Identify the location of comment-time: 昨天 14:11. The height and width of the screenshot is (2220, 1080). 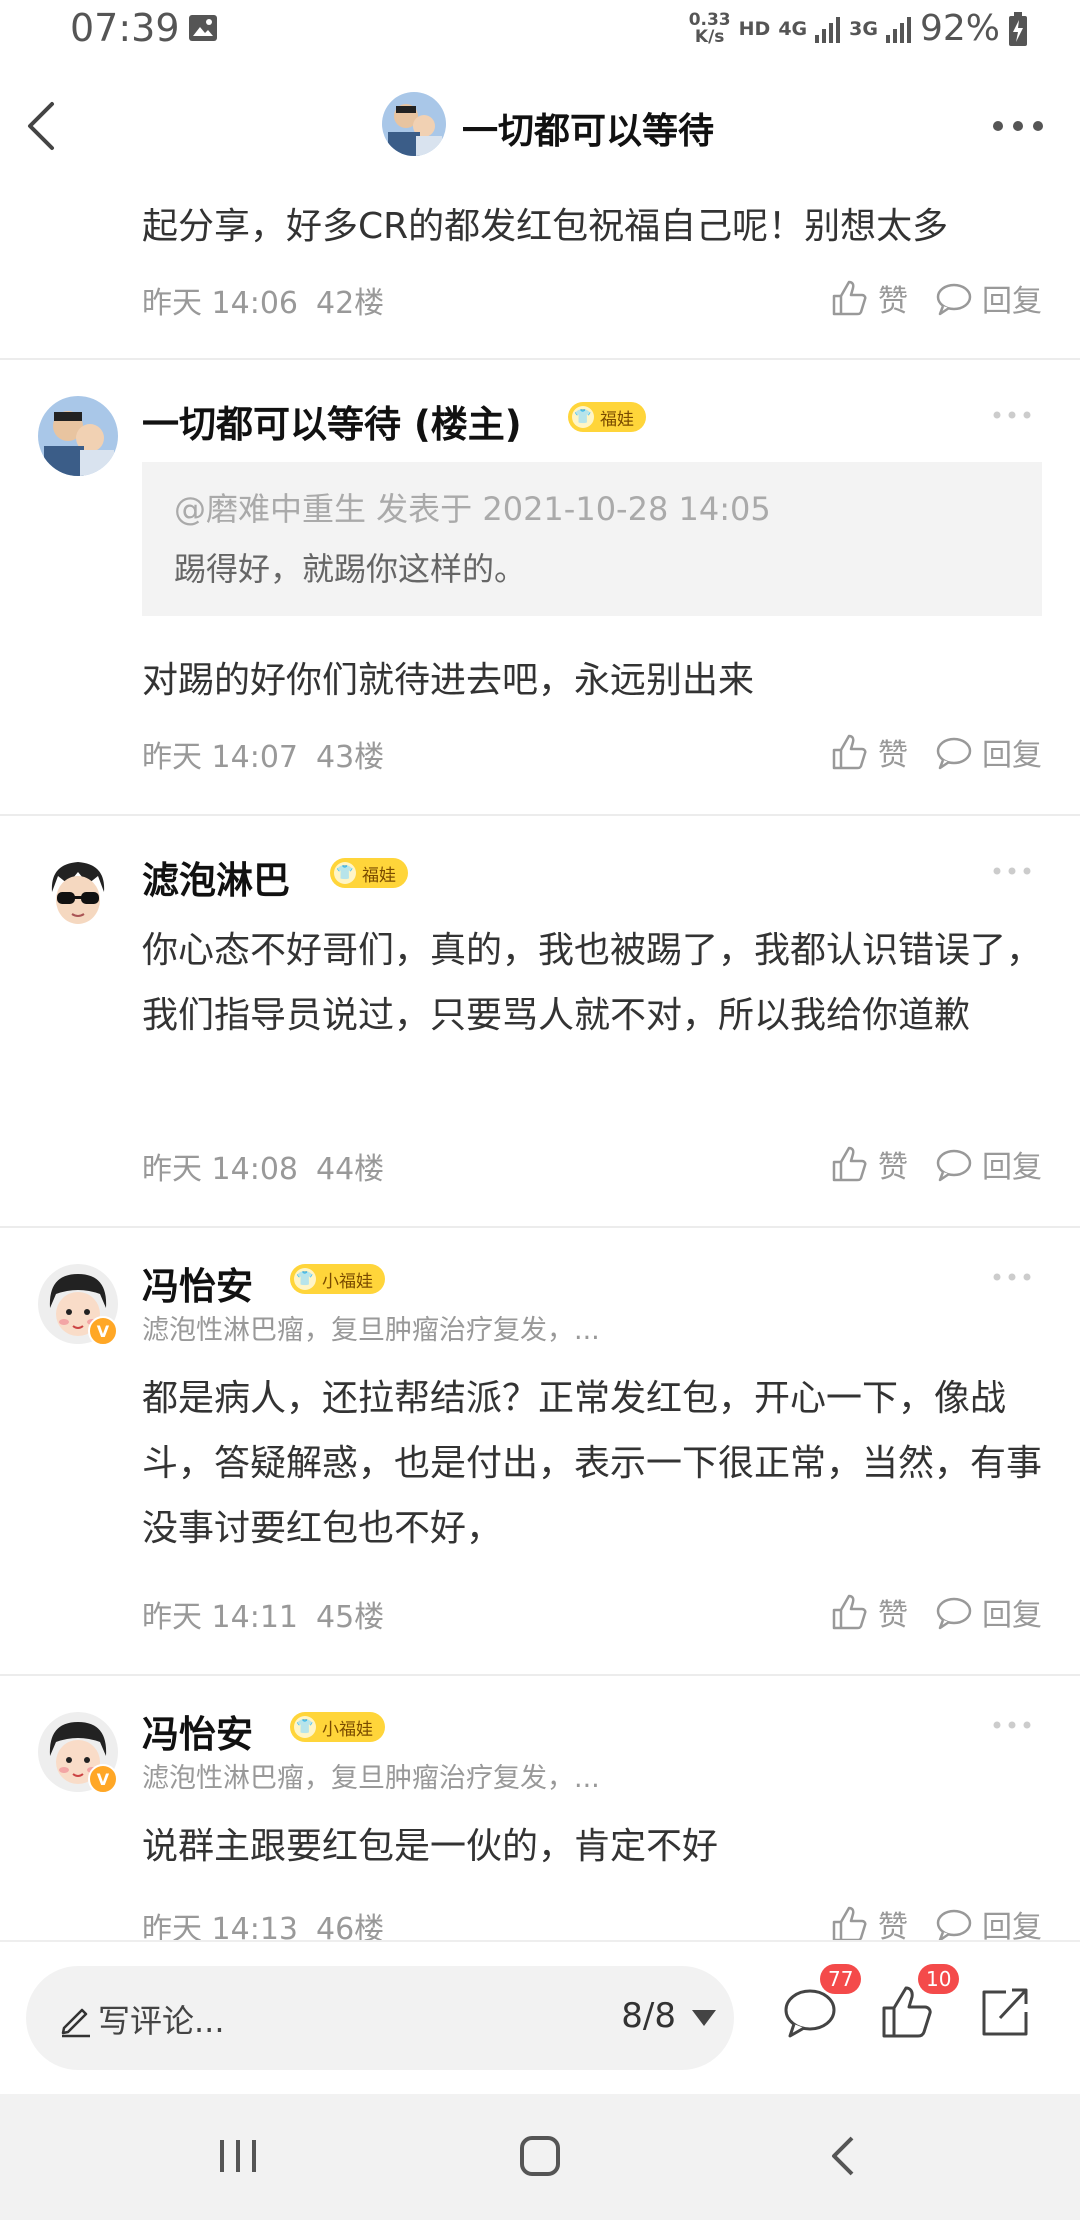
(220, 1617).